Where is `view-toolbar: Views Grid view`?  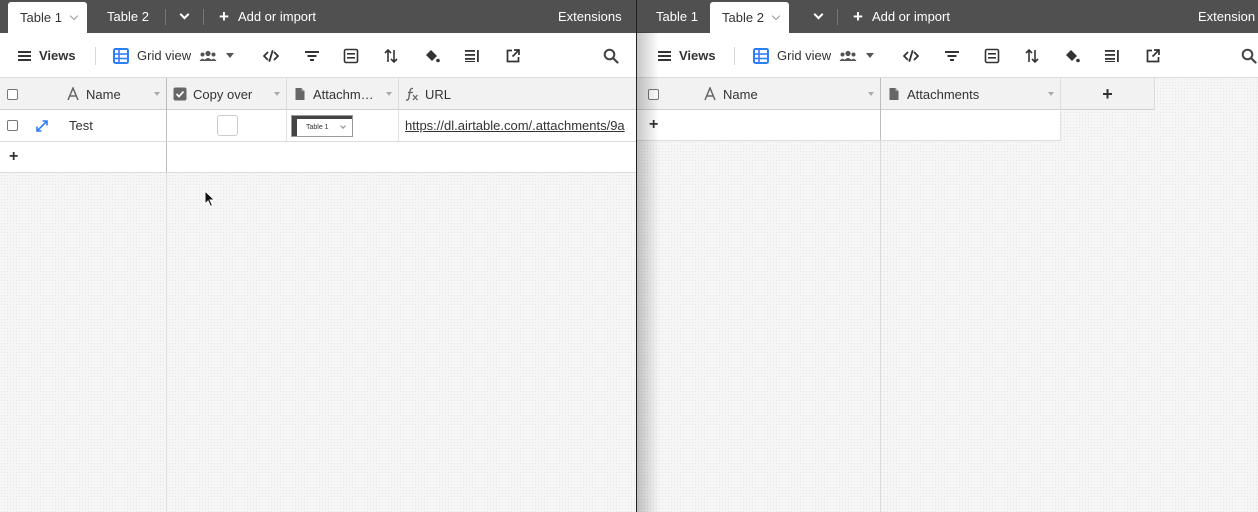 view-toolbar: Views Grid view is located at coordinates (318, 55).